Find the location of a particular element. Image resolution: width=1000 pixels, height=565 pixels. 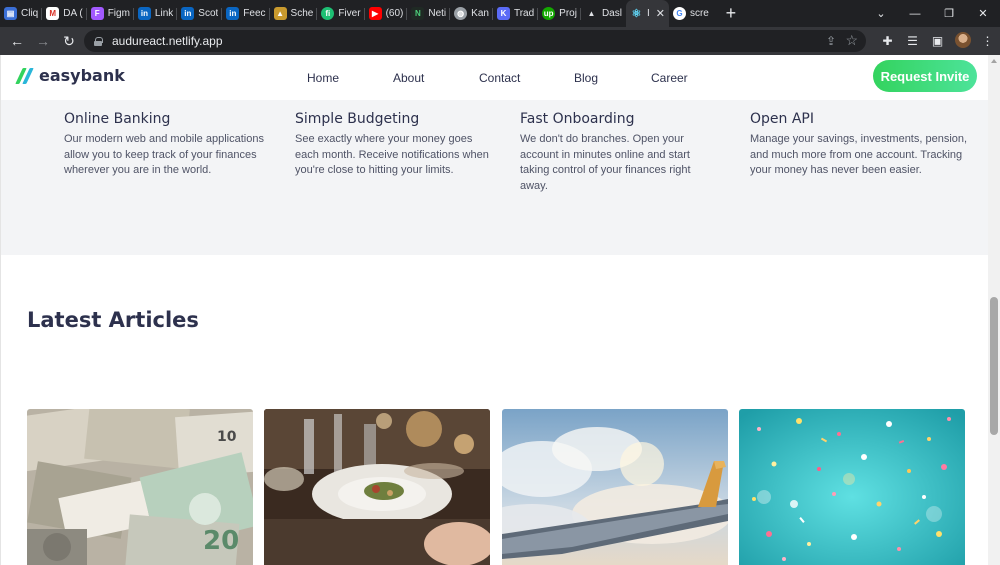

avatar is located at coordinates (962, 39).